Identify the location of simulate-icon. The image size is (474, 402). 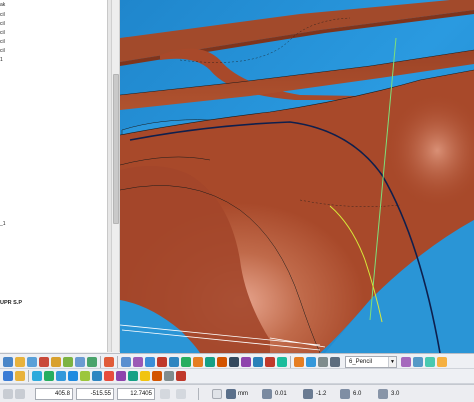
(162, 362).